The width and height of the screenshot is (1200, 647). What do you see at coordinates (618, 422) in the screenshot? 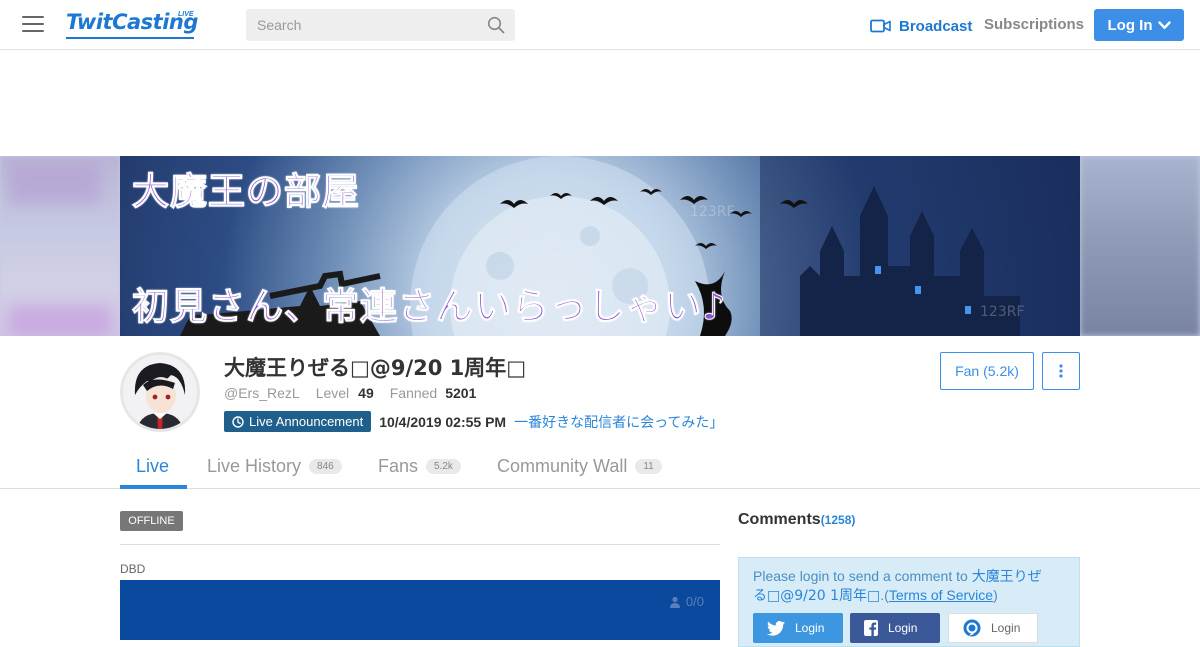
I see `announcement-title-link: 一番好きな配信者に会ってみた」` at bounding box center [618, 422].